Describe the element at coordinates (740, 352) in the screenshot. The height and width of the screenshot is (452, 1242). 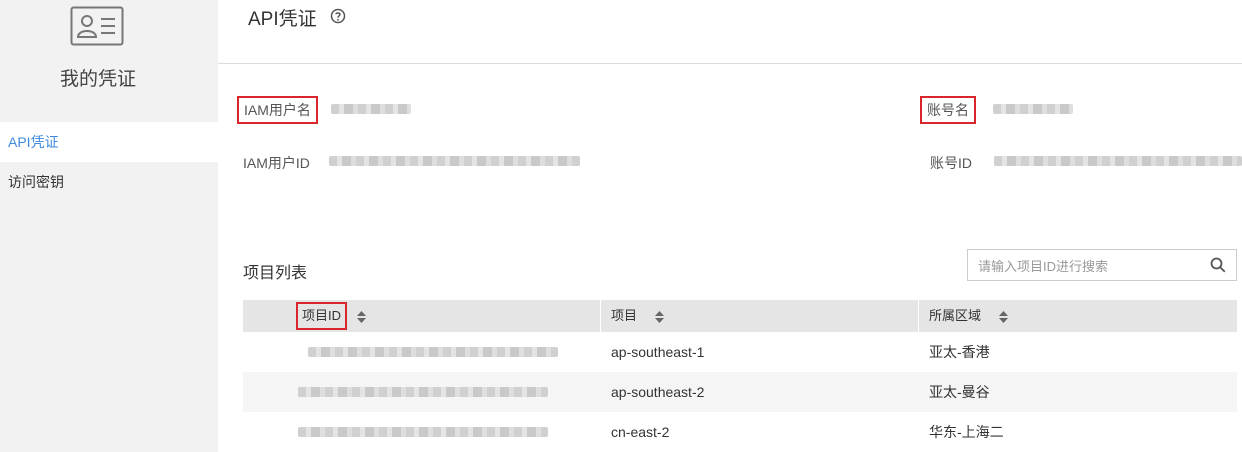
I see `table-row: ap-southeast-1 亚太-香港` at that location.